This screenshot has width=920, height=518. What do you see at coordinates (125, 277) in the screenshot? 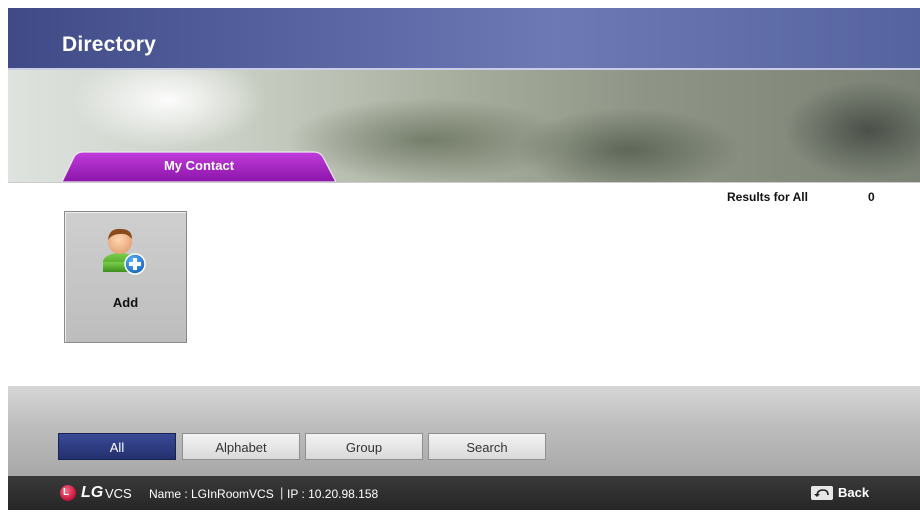
I see `add-contact-button: Add` at bounding box center [125, 277].